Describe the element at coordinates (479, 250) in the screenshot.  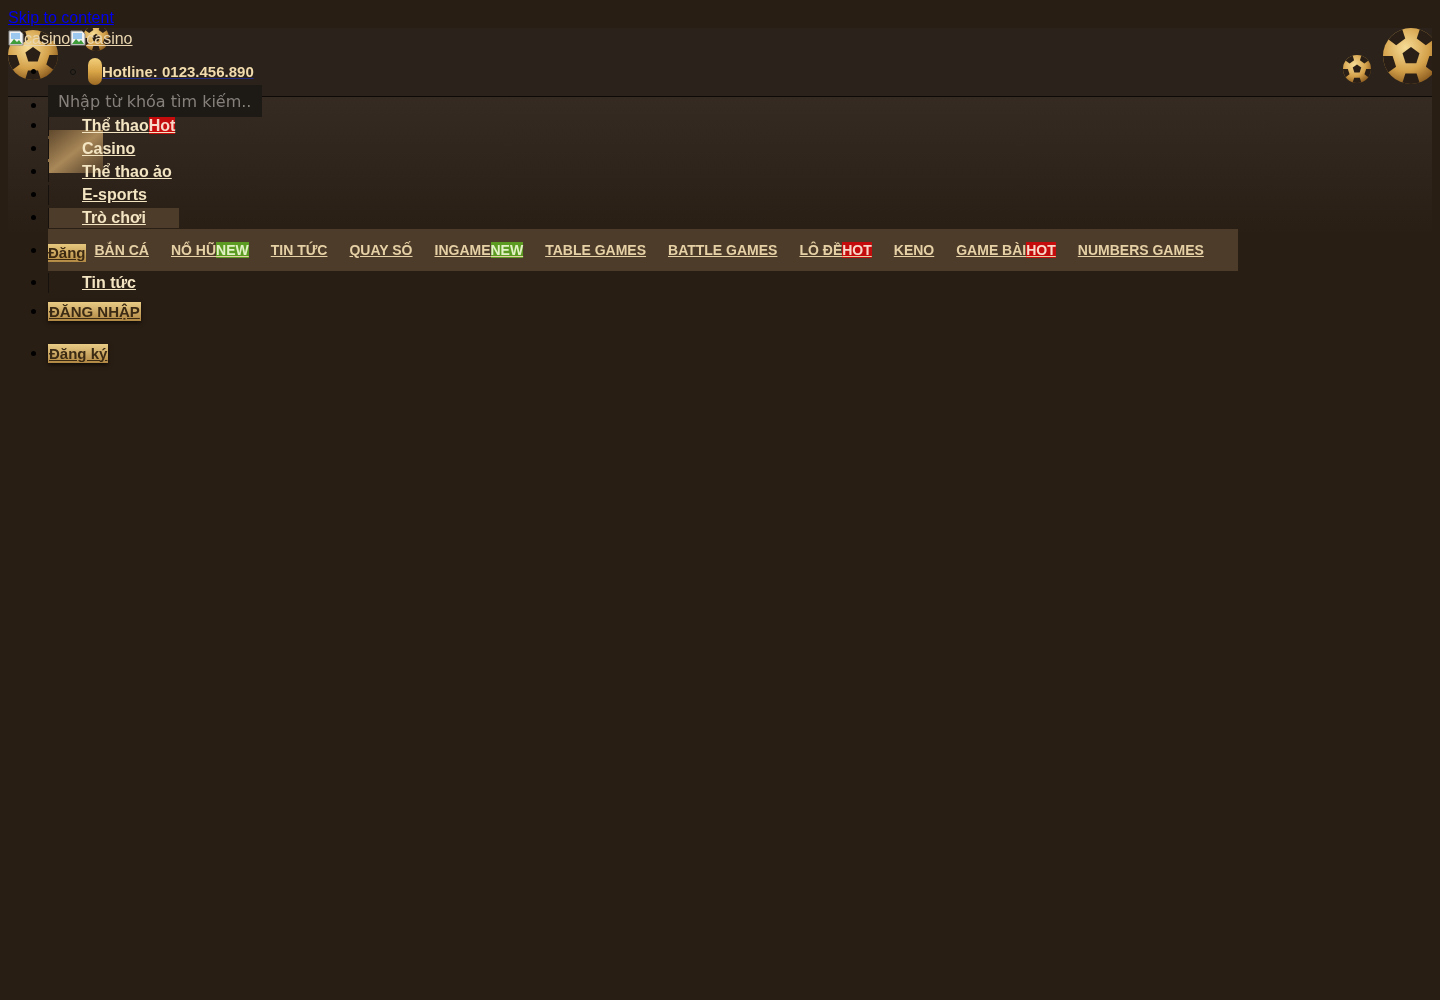
I see `nav-link: INGAMENEW` at that location.